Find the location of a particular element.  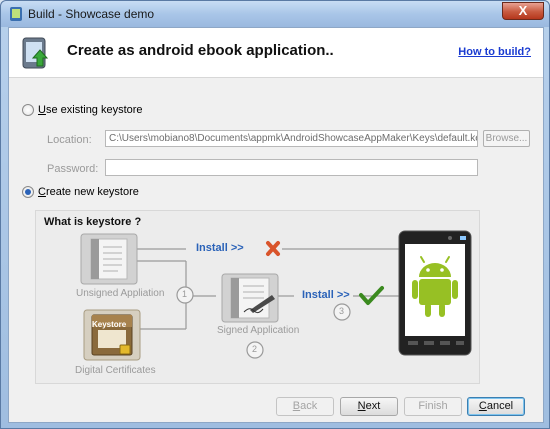

option-label: Use existing keystore is located at coordinates (90, 110).